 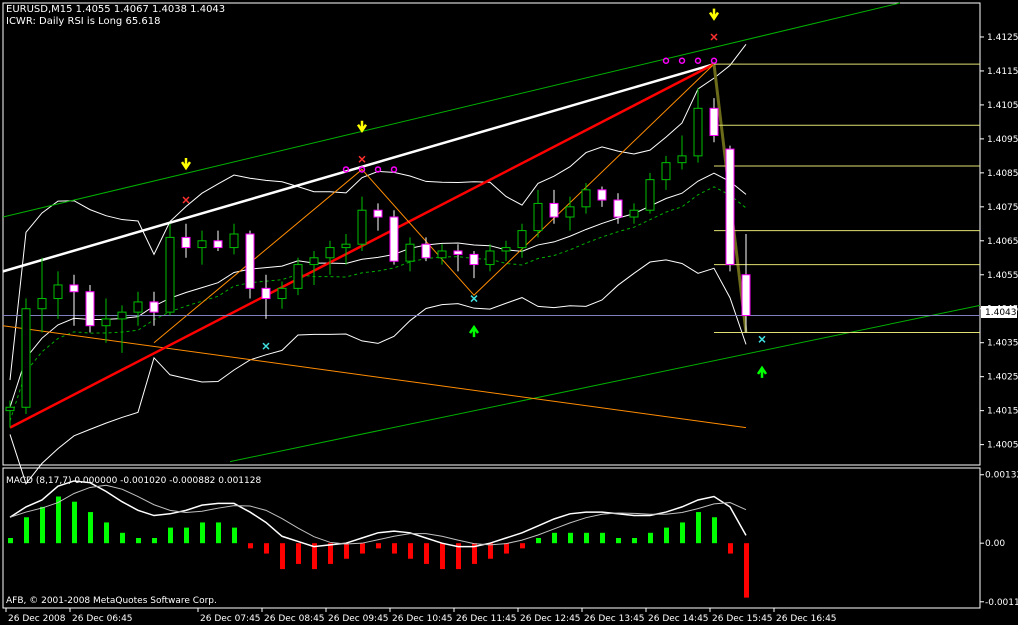 I want to click on time-tick-label: 26 Dec 11:45, so click(x=486, y=619).